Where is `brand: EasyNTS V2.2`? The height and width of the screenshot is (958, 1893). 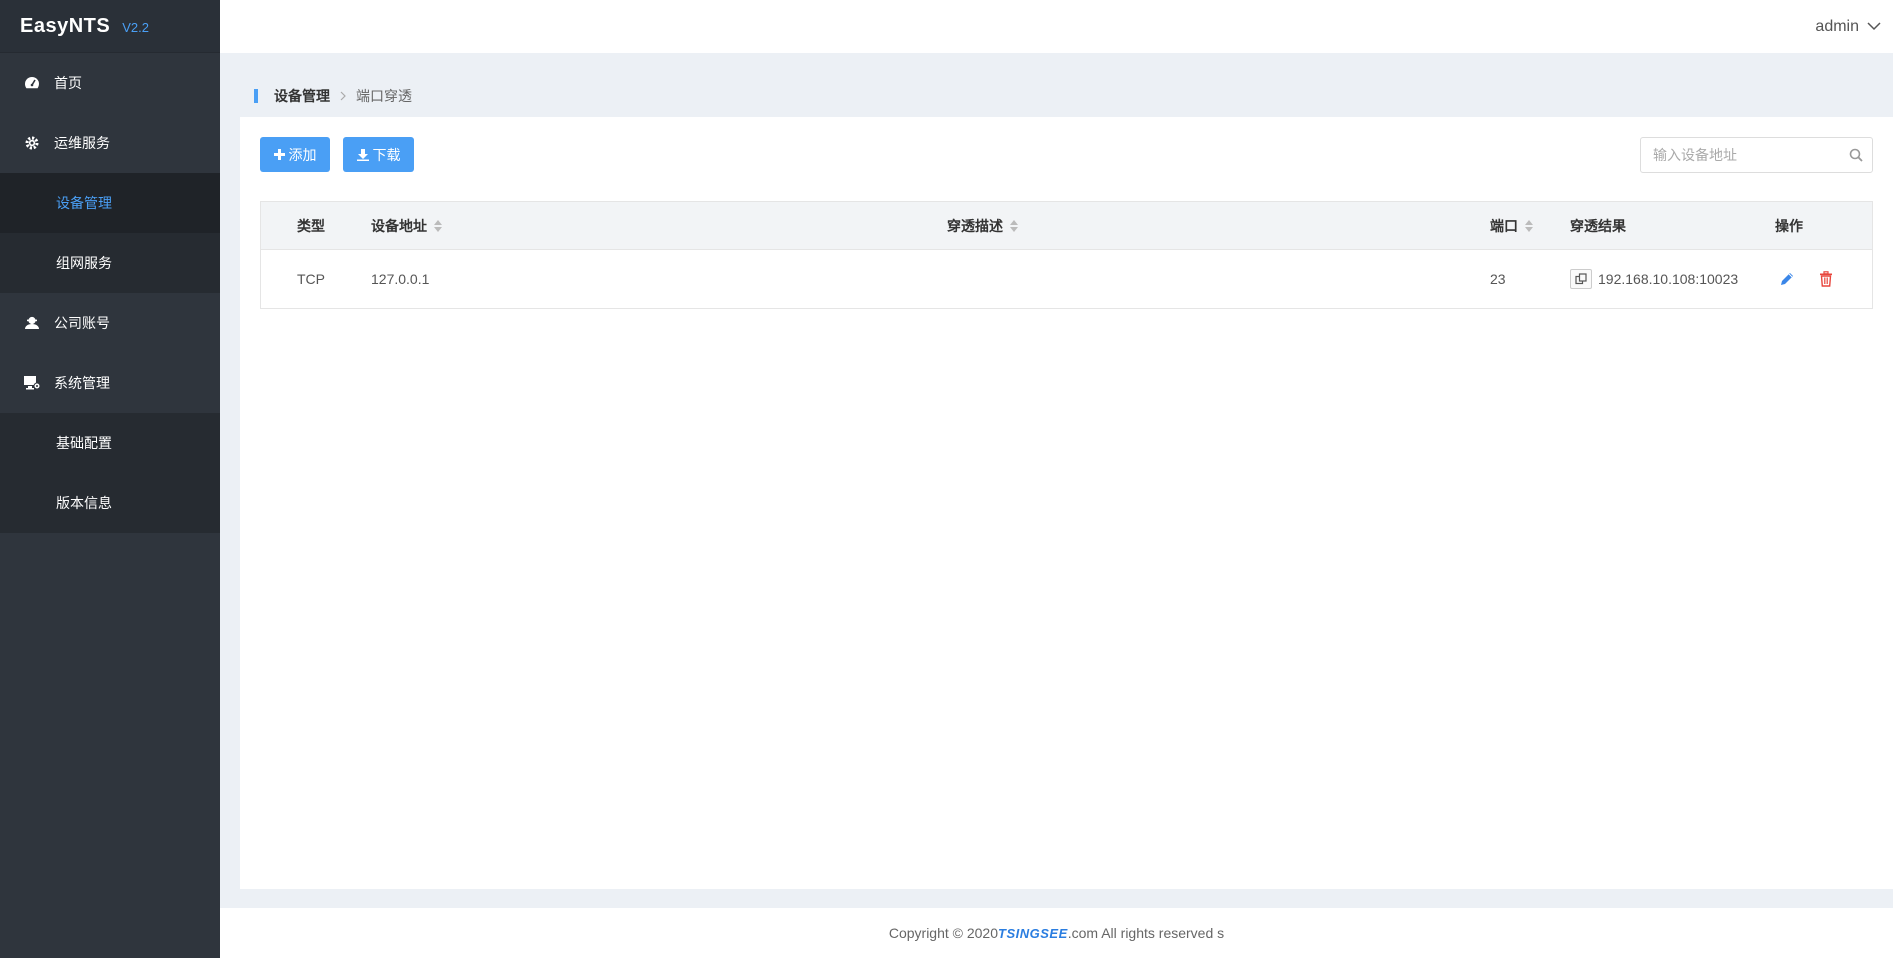
brand: EasyNTS V2.2 is located at coordinates (110, 26).